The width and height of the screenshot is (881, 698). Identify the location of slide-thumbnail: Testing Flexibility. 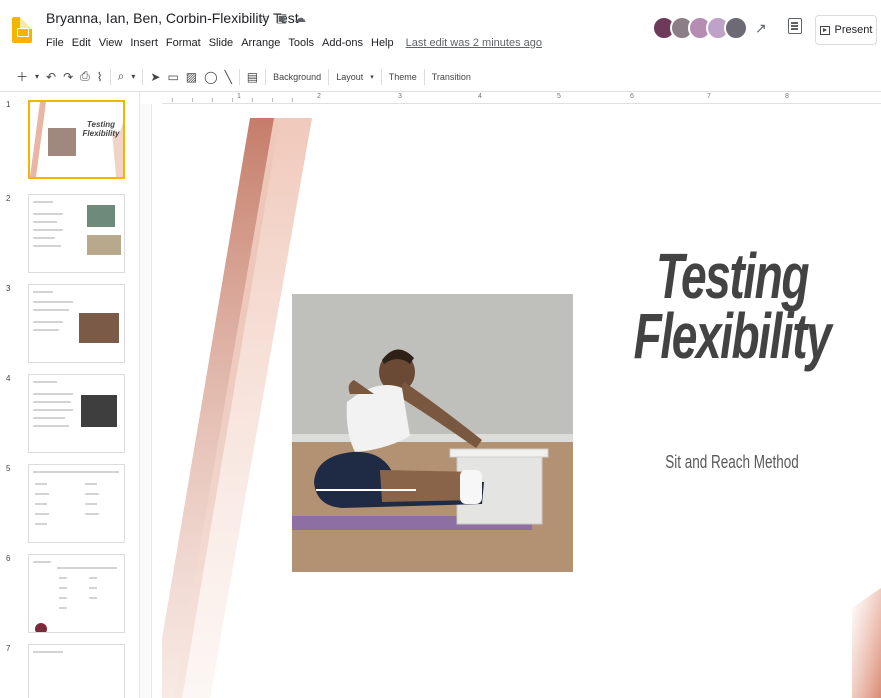
(76, 139).